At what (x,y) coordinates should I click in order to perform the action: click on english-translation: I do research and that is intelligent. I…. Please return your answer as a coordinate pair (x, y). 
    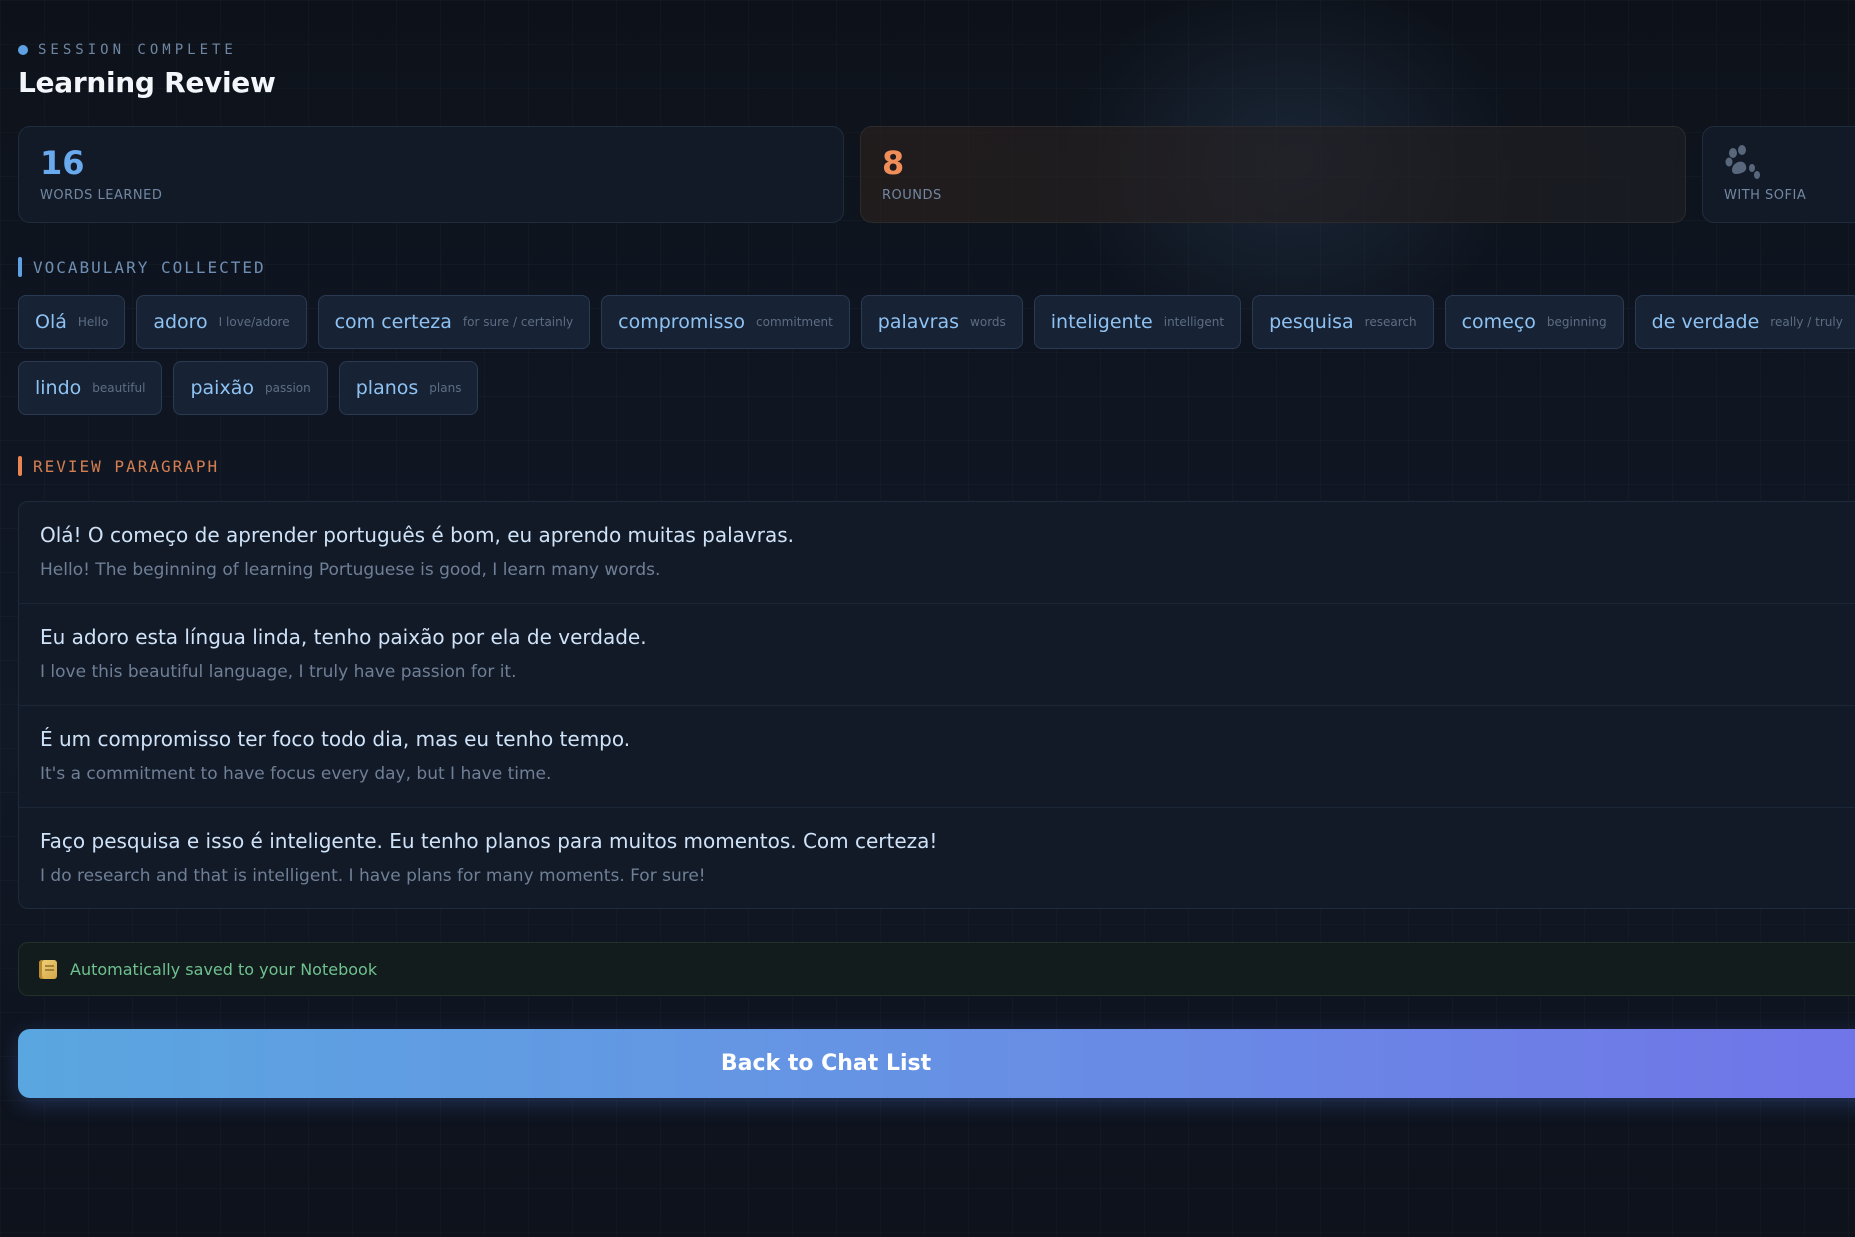
    Looking at the image, I should click on (373, 876).